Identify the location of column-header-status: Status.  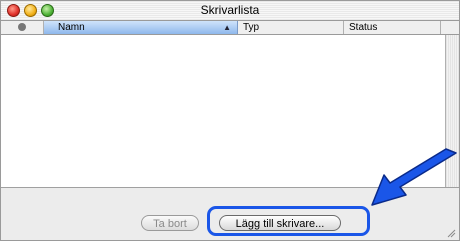
(392, 27).